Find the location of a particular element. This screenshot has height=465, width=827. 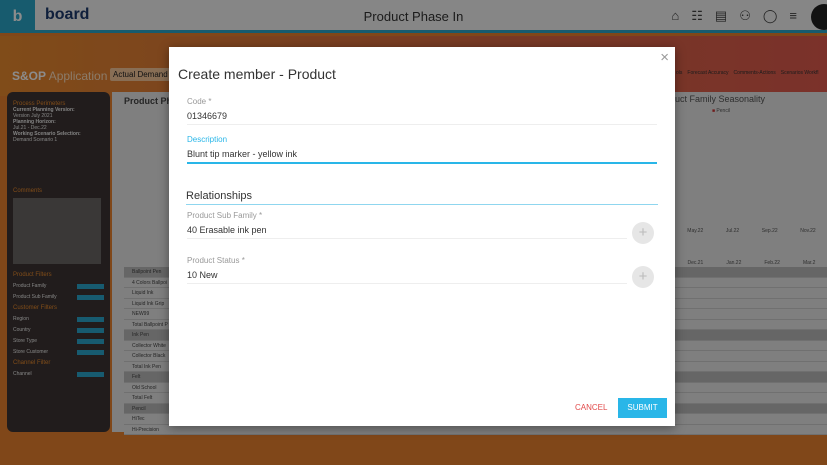

code-field: Code * 01346679 is located at coordinates (422, 111).